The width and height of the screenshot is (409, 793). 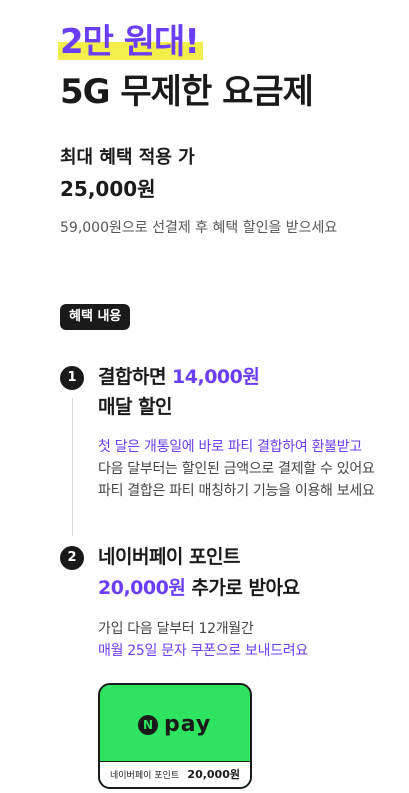 What do you see at coordinates (95, 317) in the screenshot?
I see `benefits-badge: 혜택 내용` at bounding box center [95, 317].